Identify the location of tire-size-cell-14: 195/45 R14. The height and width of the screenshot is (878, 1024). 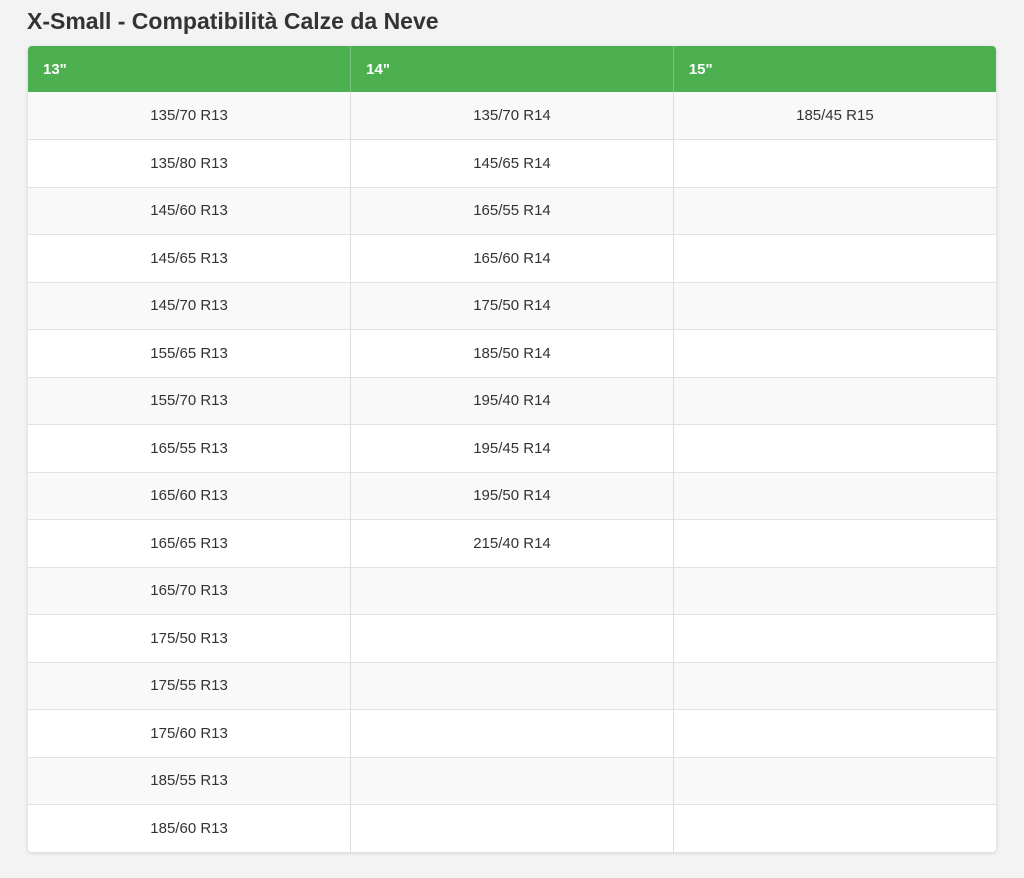
(512, 448).